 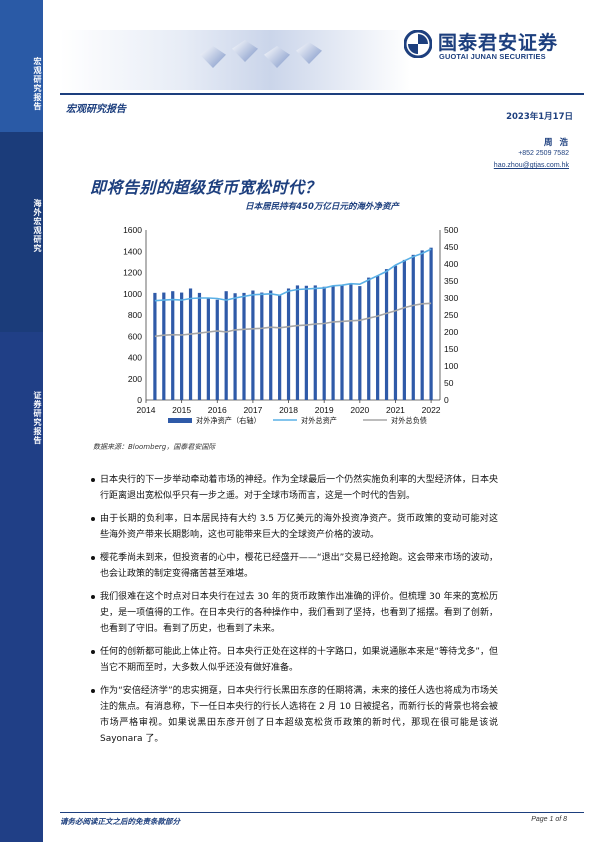 I want to click on author-phone: +852 2509 7582, so click(x=543, y=153).